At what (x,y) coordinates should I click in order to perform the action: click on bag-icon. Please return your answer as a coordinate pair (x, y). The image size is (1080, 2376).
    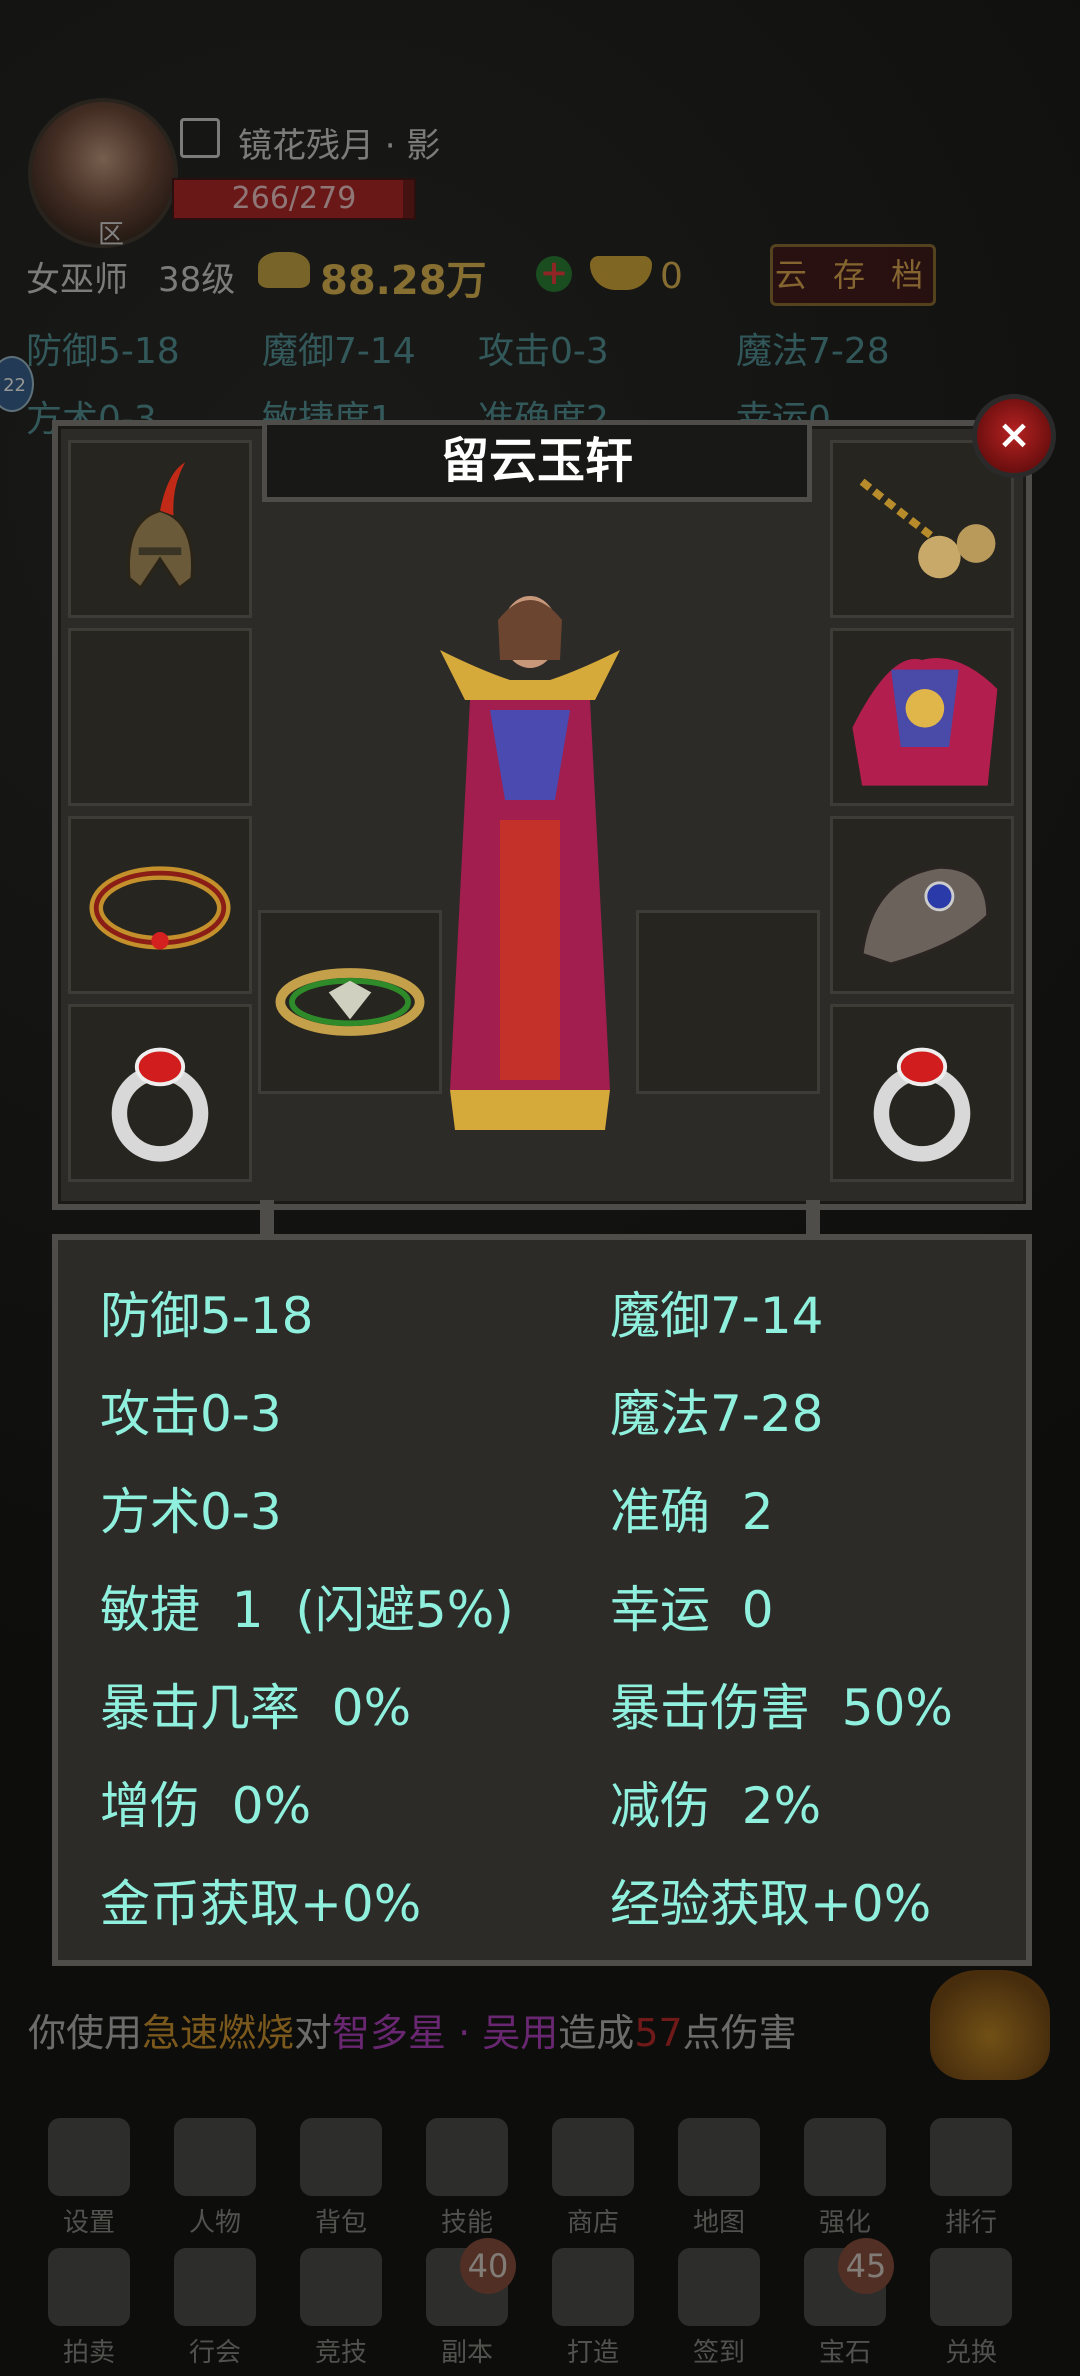
    Looking at the image, I should click on (341, 2157).